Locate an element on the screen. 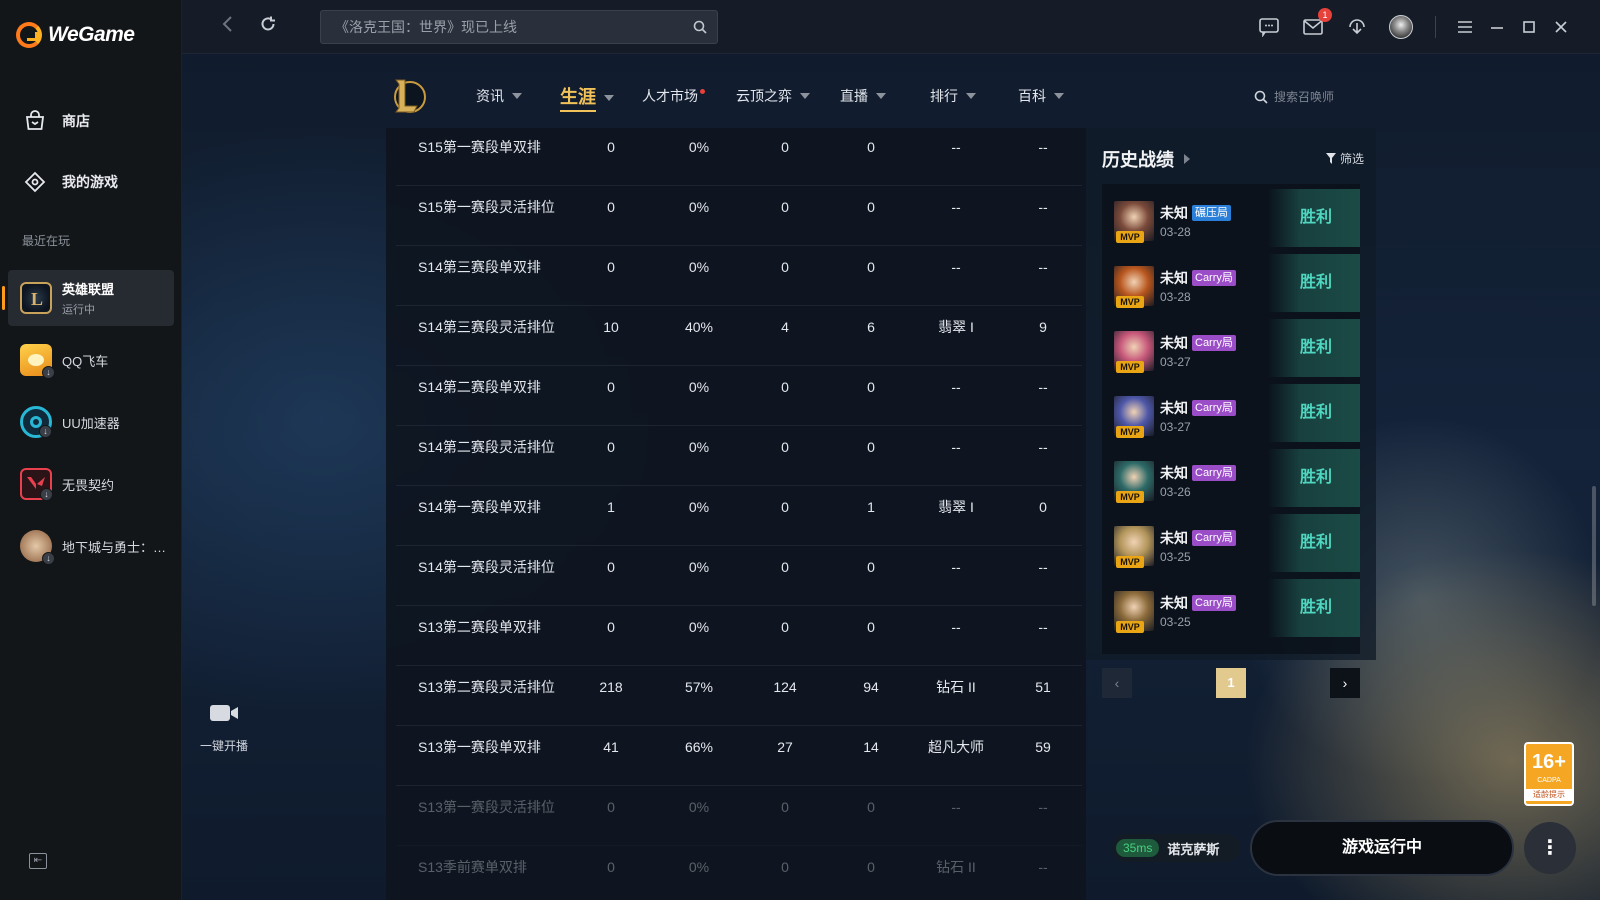 The height and width of the screenshot is (900, 1600). collapse-sidebar-icon: ⇤ is located at coordinates (38, 861).